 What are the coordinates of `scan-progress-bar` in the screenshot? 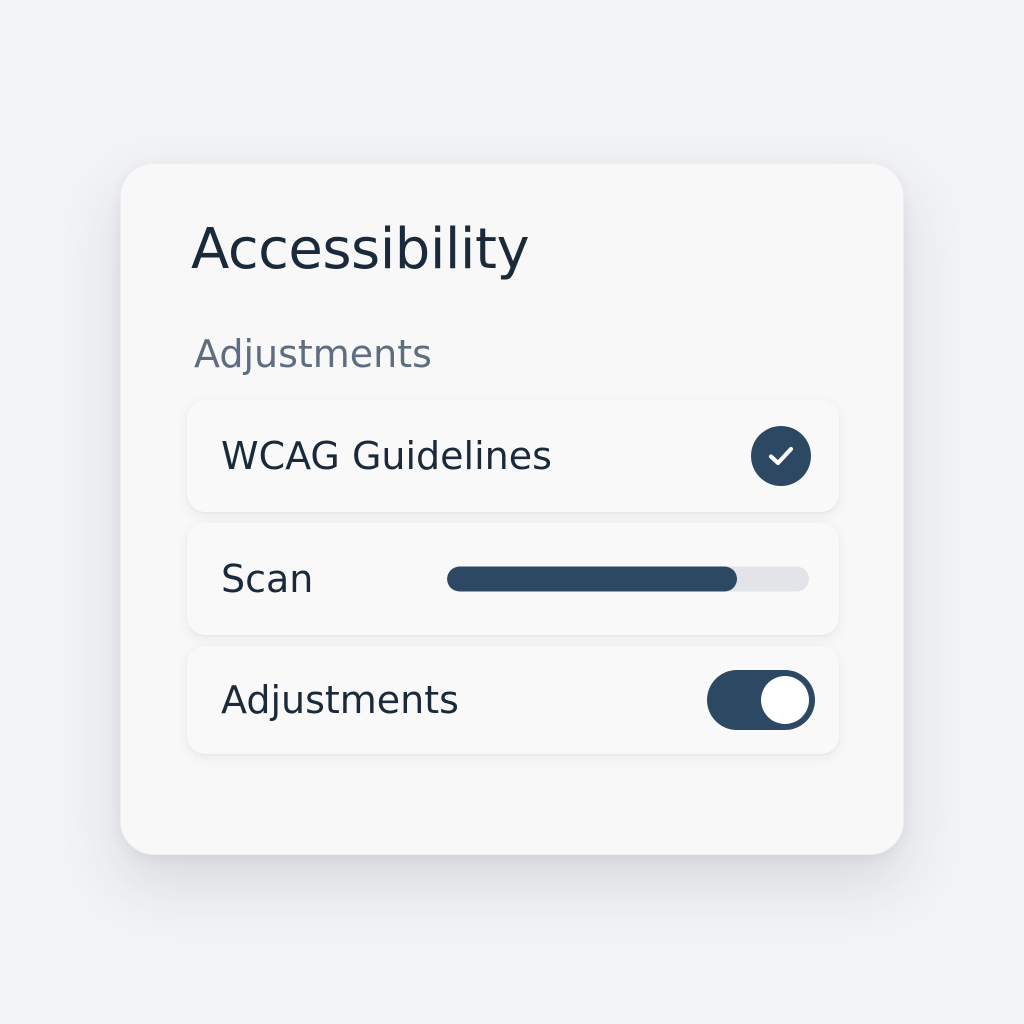 It's located at (628, 579).